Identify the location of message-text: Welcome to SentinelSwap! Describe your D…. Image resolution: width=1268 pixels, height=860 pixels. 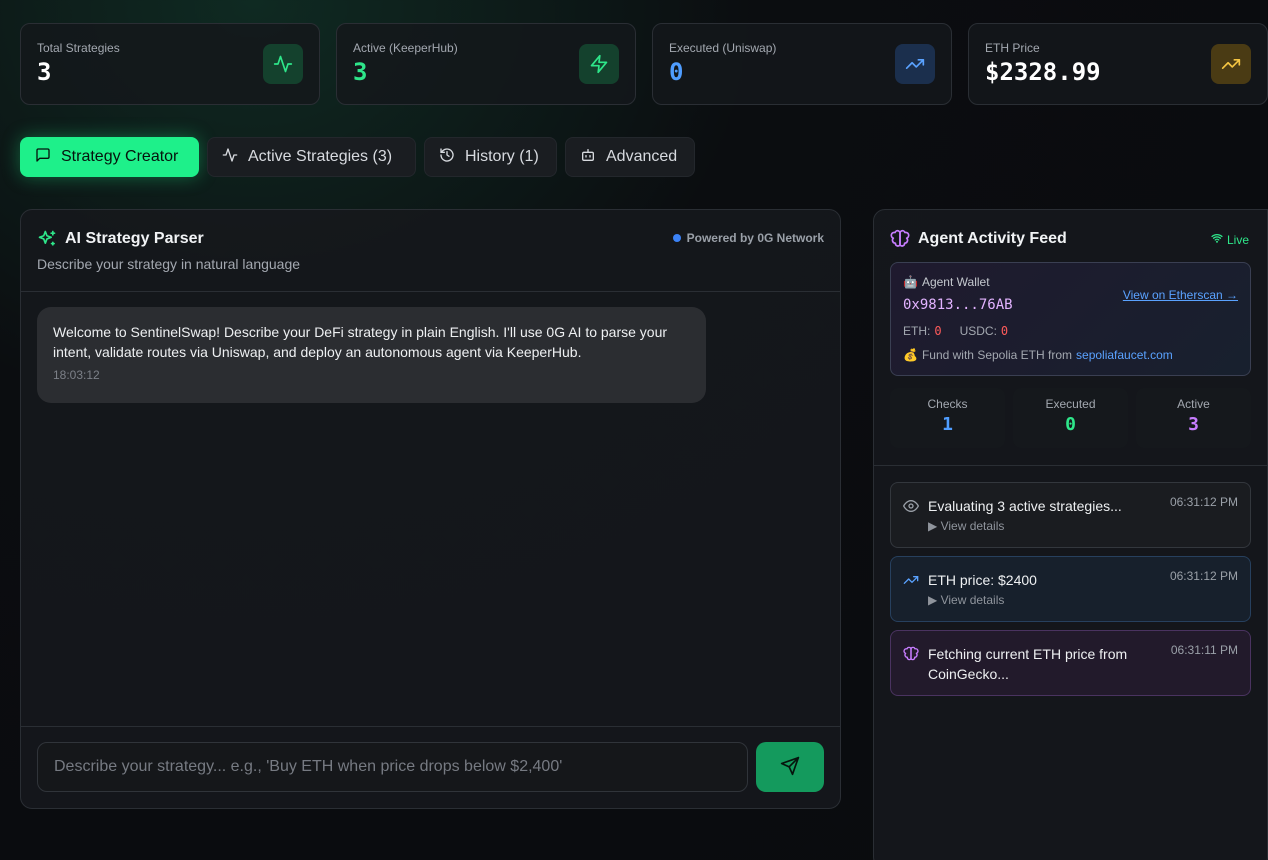
(360, 342).